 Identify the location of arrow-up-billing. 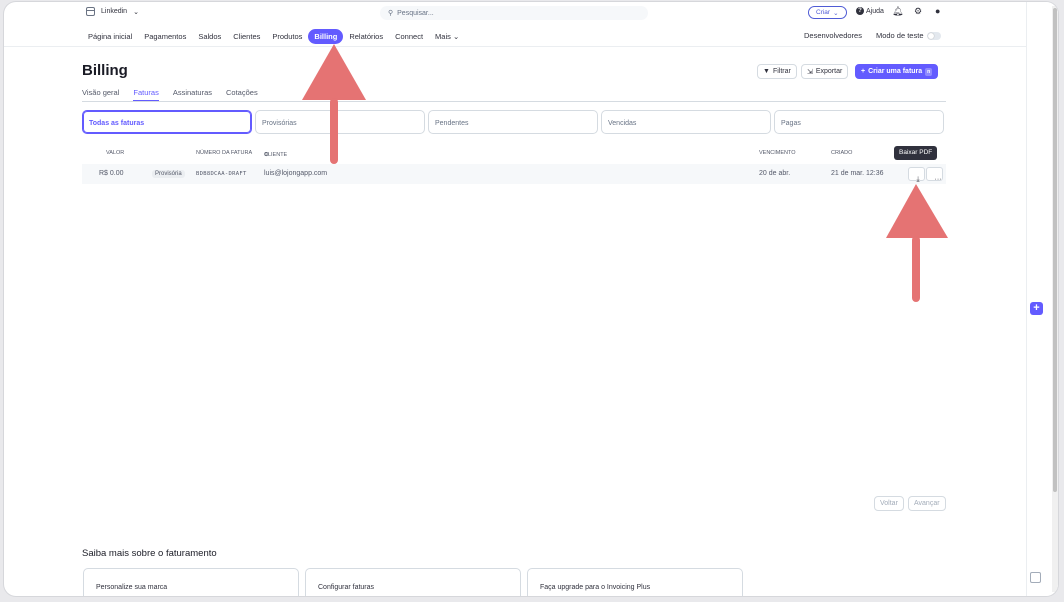
(334, 104).